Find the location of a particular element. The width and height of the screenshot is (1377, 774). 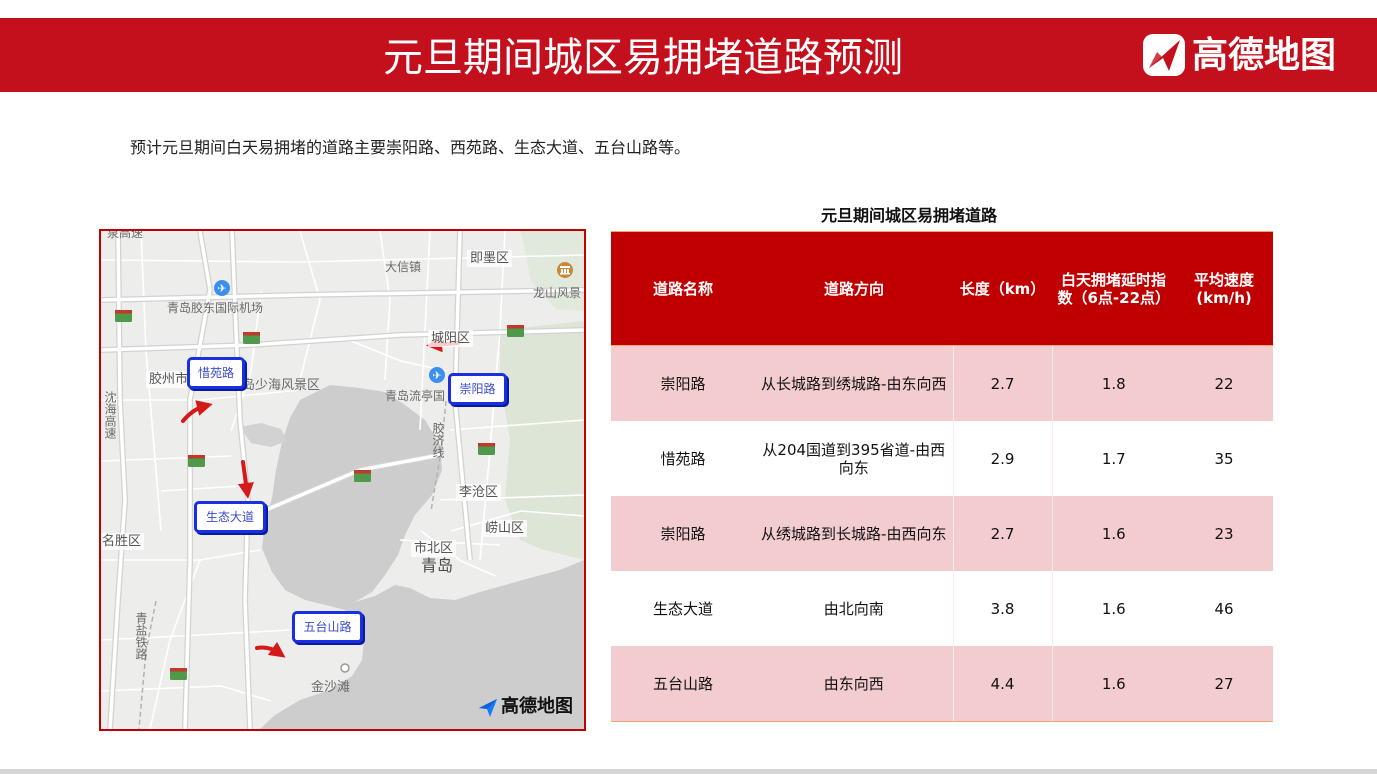

summary-text: 预计元旦期间白天易拥堵的道路主要崇阳路、西苑路、生态大道、五台山路等。 is located at coordinates (410, 147).